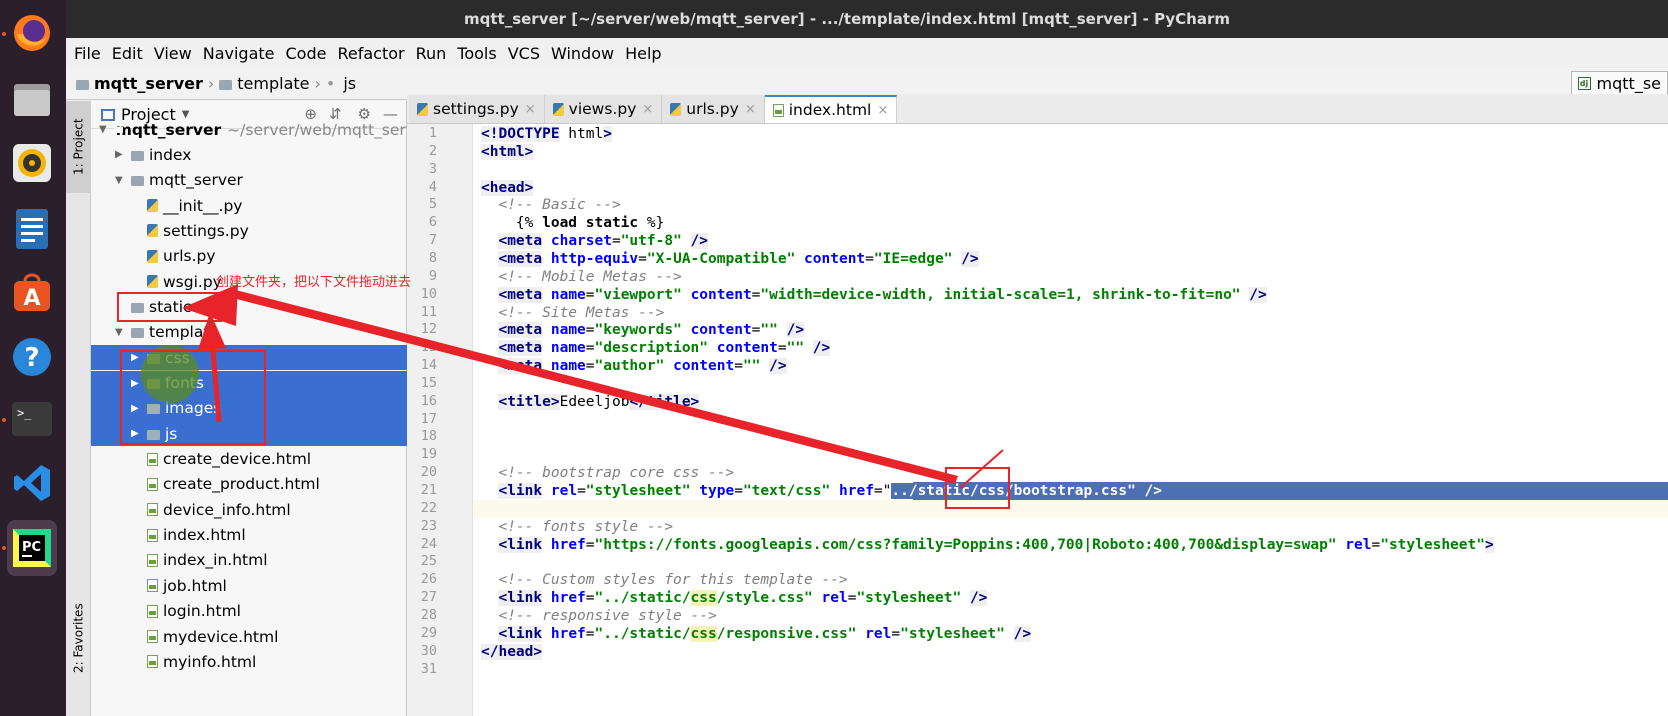 This screenshot has height=716, width=1668. I want to click on menu-tools: Tools, so click(476, 53).